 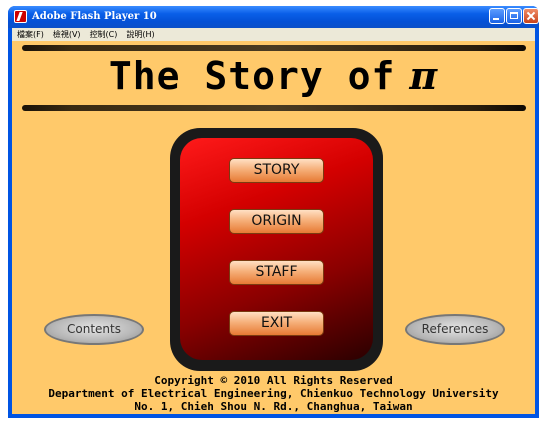 I want to click on window-title: Adobe Flash Player 10, so click(x=94, y=16).